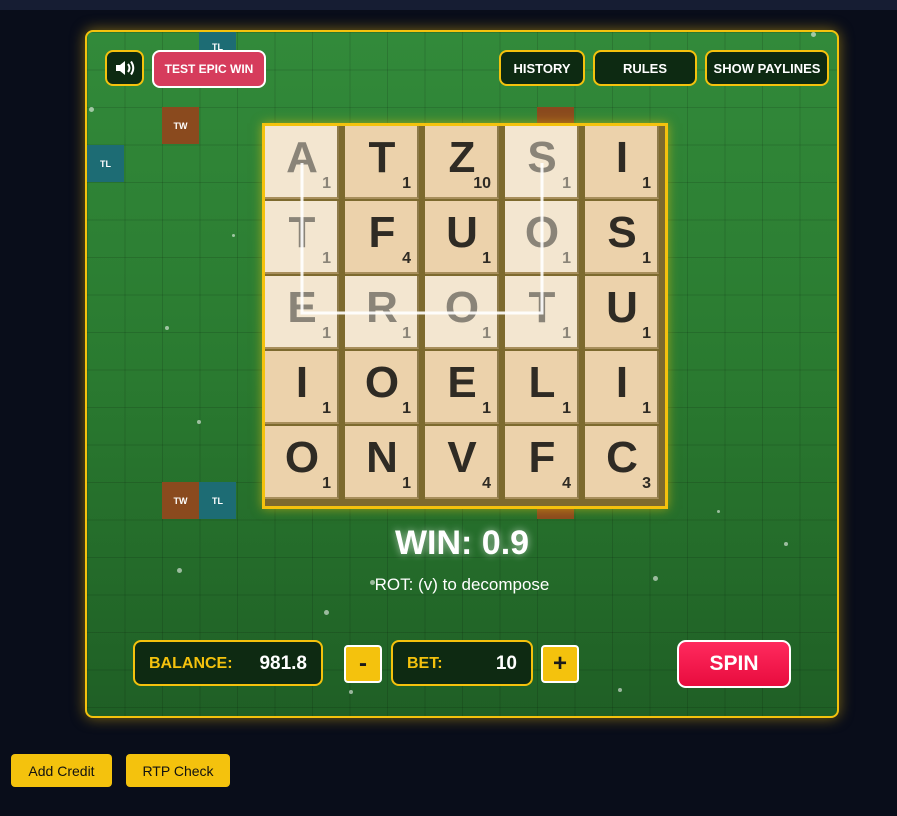  What do you see at coordinates (462, 157) in the screenshot?
I see `tile-letter: Z` at bounding box center [462, 157].